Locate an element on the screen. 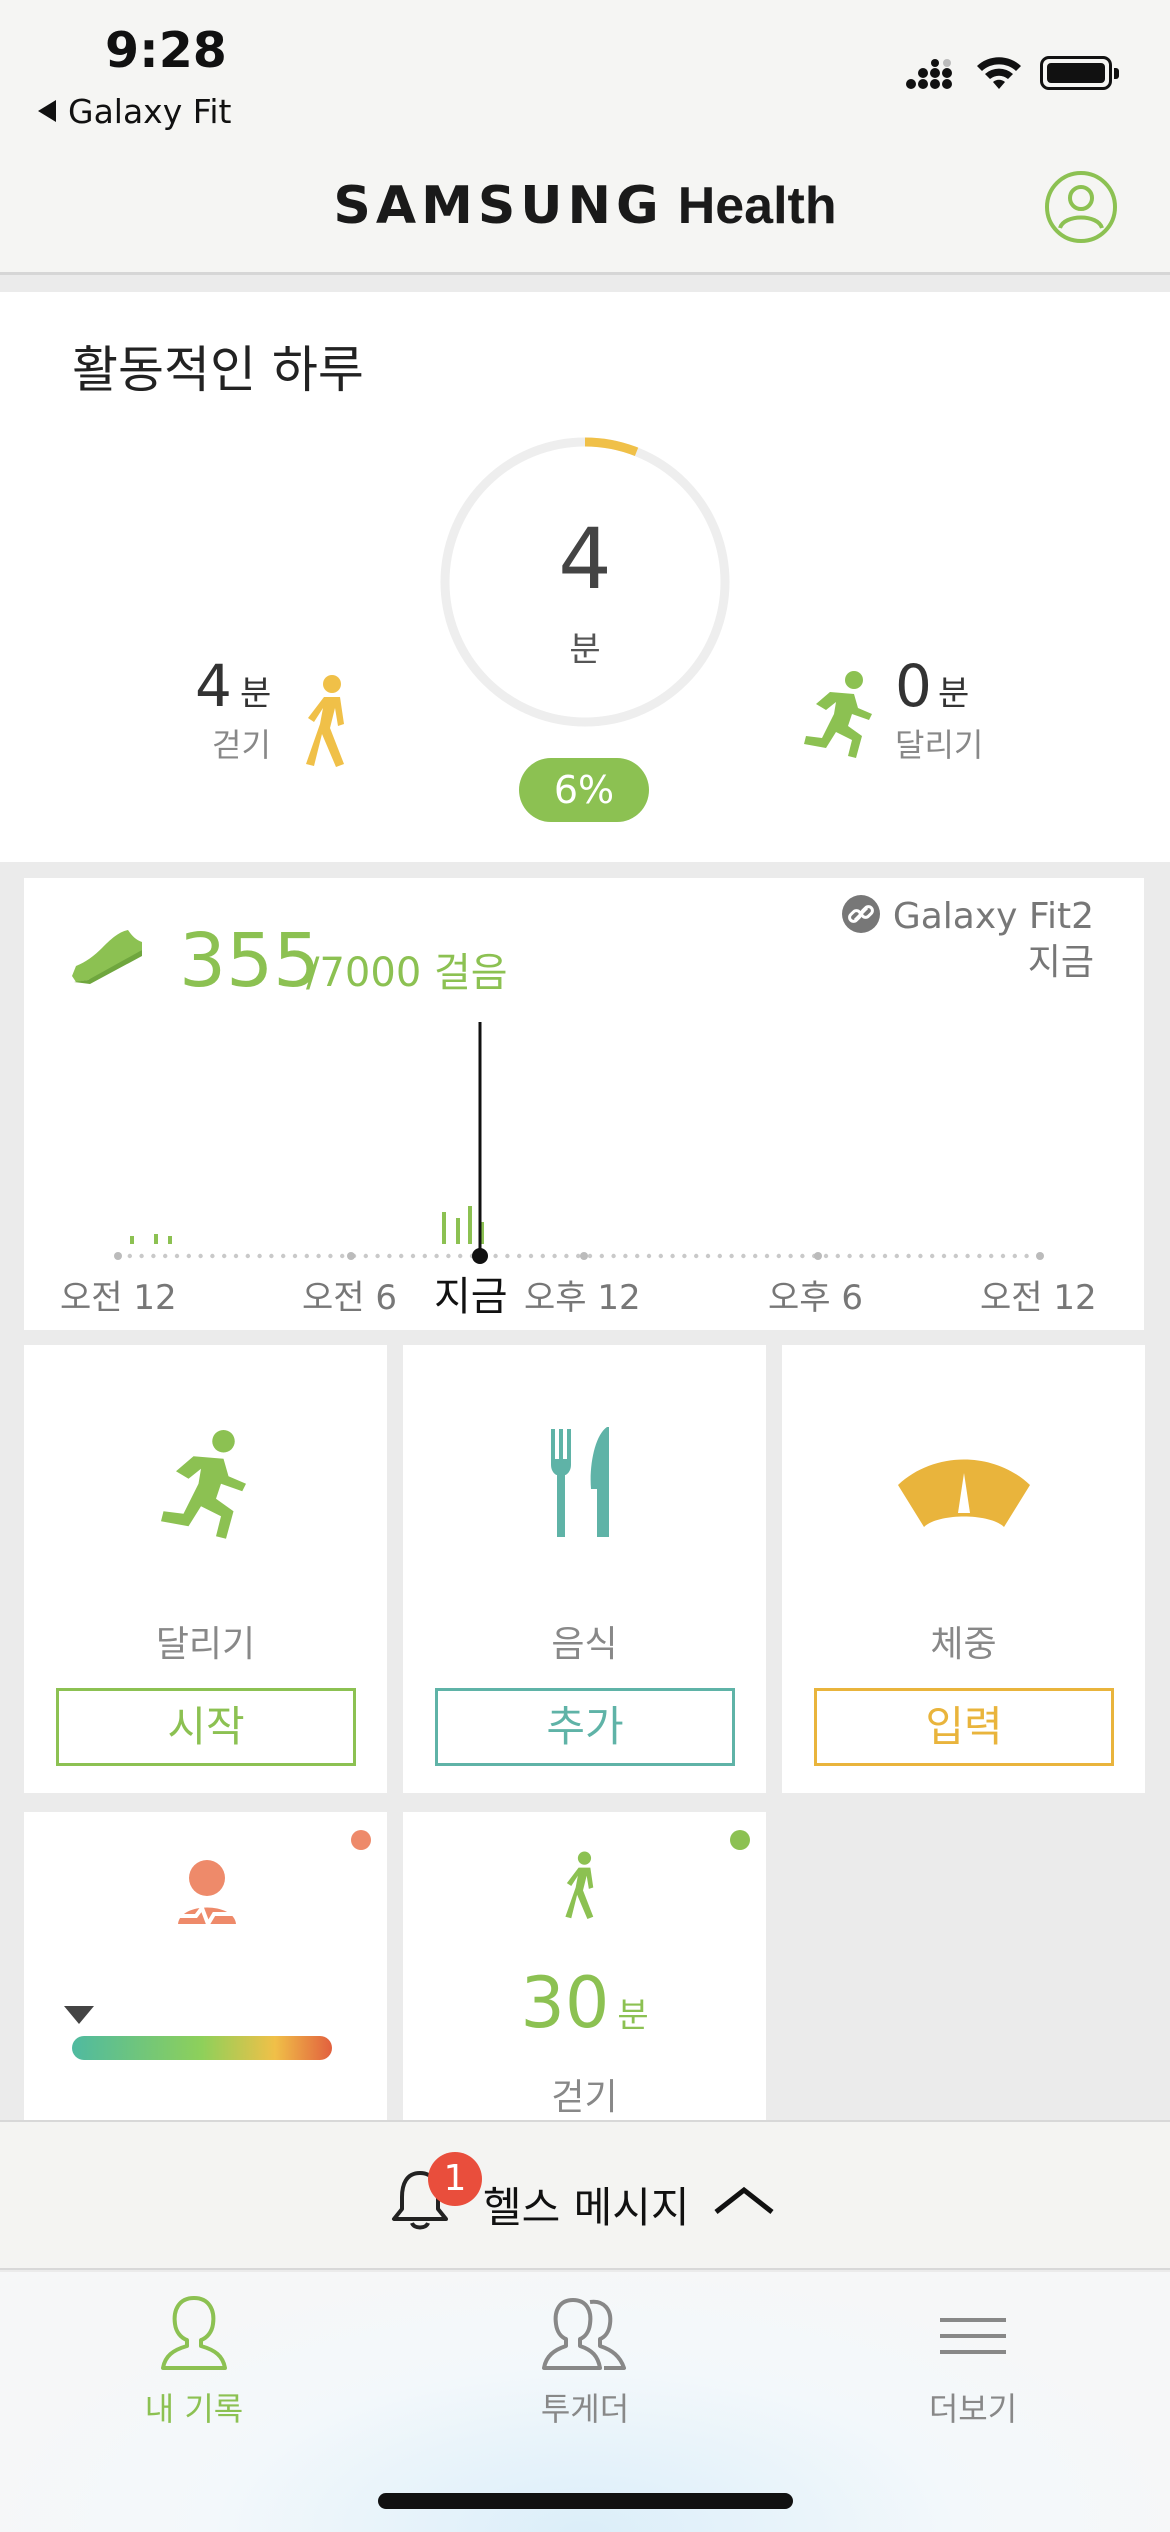 This screenshot has width=1170, height=2532. run-minutes-value: 0 is located at coordinates (913, 686).